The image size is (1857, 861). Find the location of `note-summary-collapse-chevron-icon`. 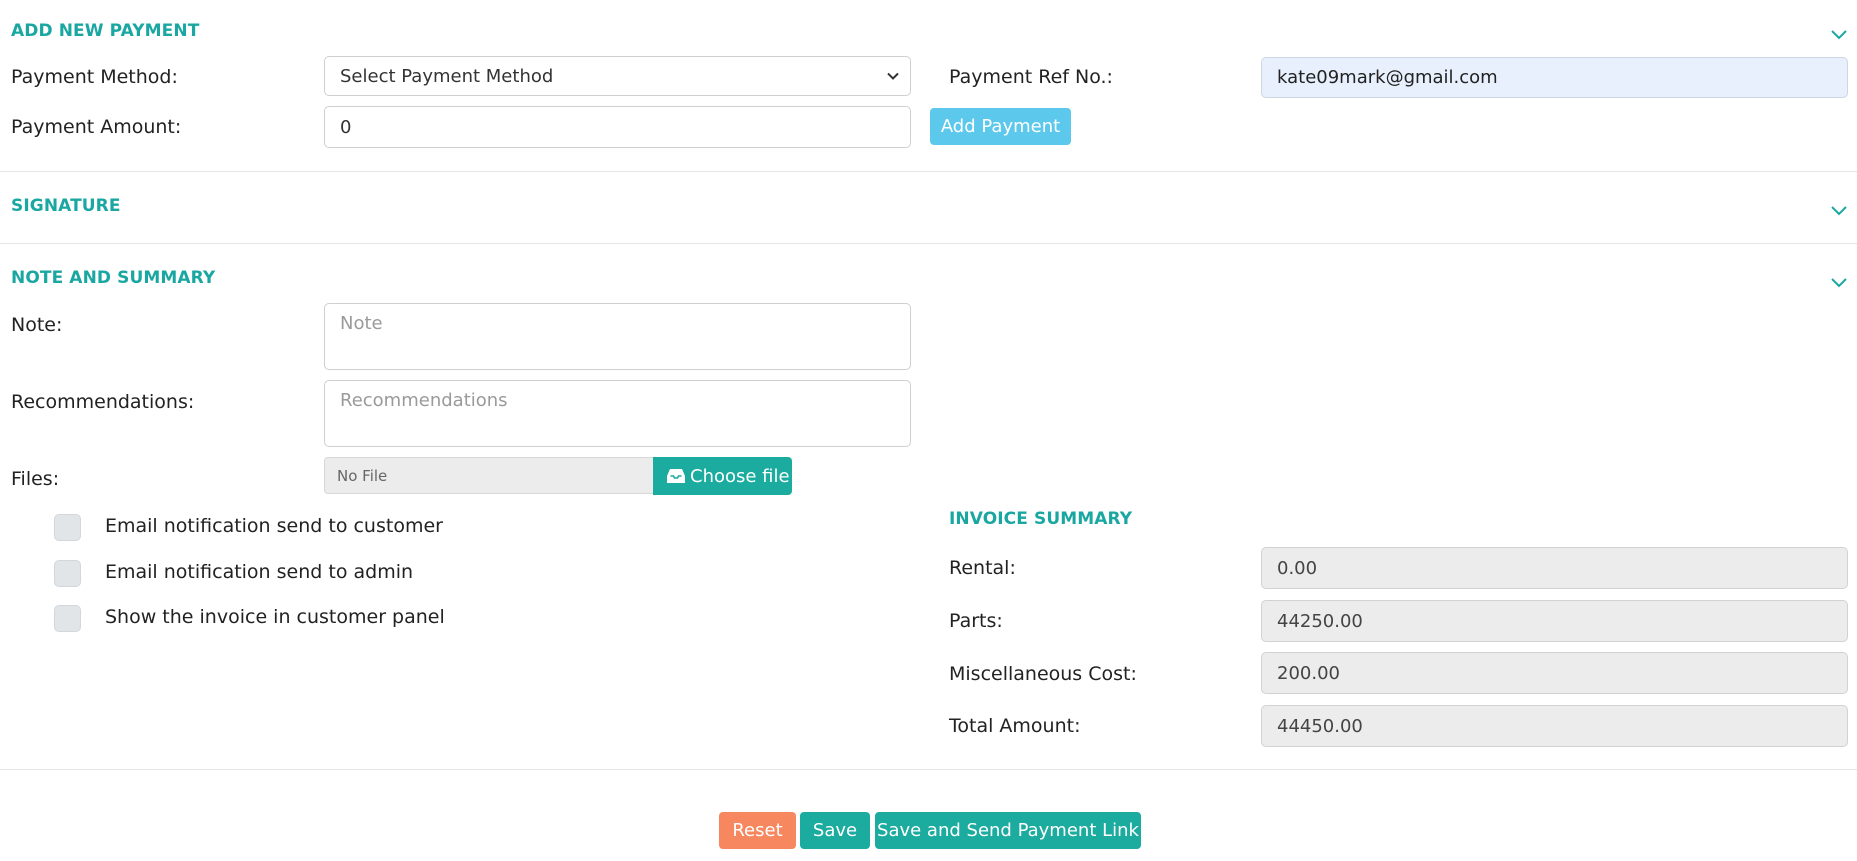

note-summary-collapse-chevron-icon is located at coordinates (1839, 282).